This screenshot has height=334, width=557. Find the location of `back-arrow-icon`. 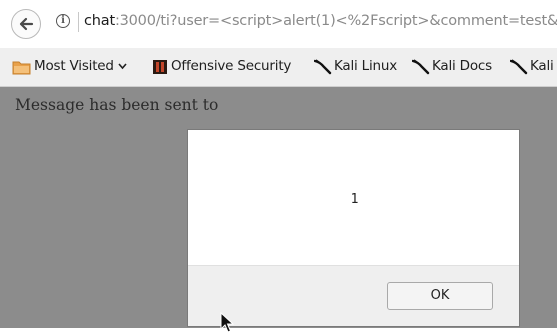

back-arrow-icon is located at coordinates (26, 24).